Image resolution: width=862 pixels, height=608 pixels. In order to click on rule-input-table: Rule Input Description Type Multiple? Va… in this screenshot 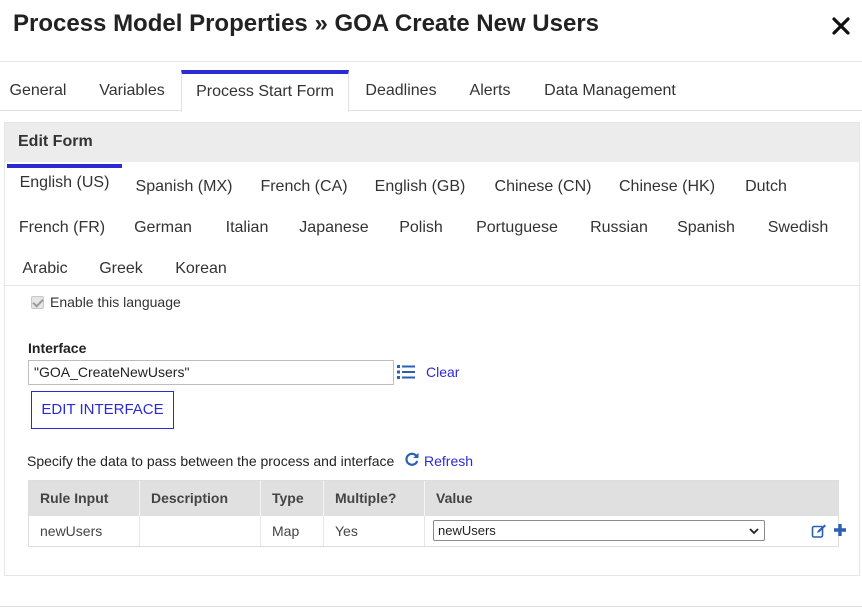, I will do `click(437, 513)`.